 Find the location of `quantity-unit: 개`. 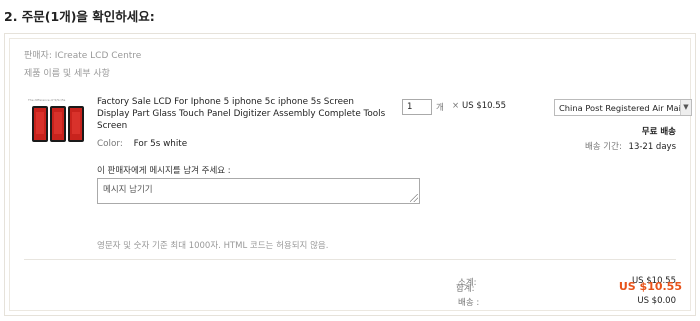

quantity-unit: 개 is located at coordinates (440, 108).